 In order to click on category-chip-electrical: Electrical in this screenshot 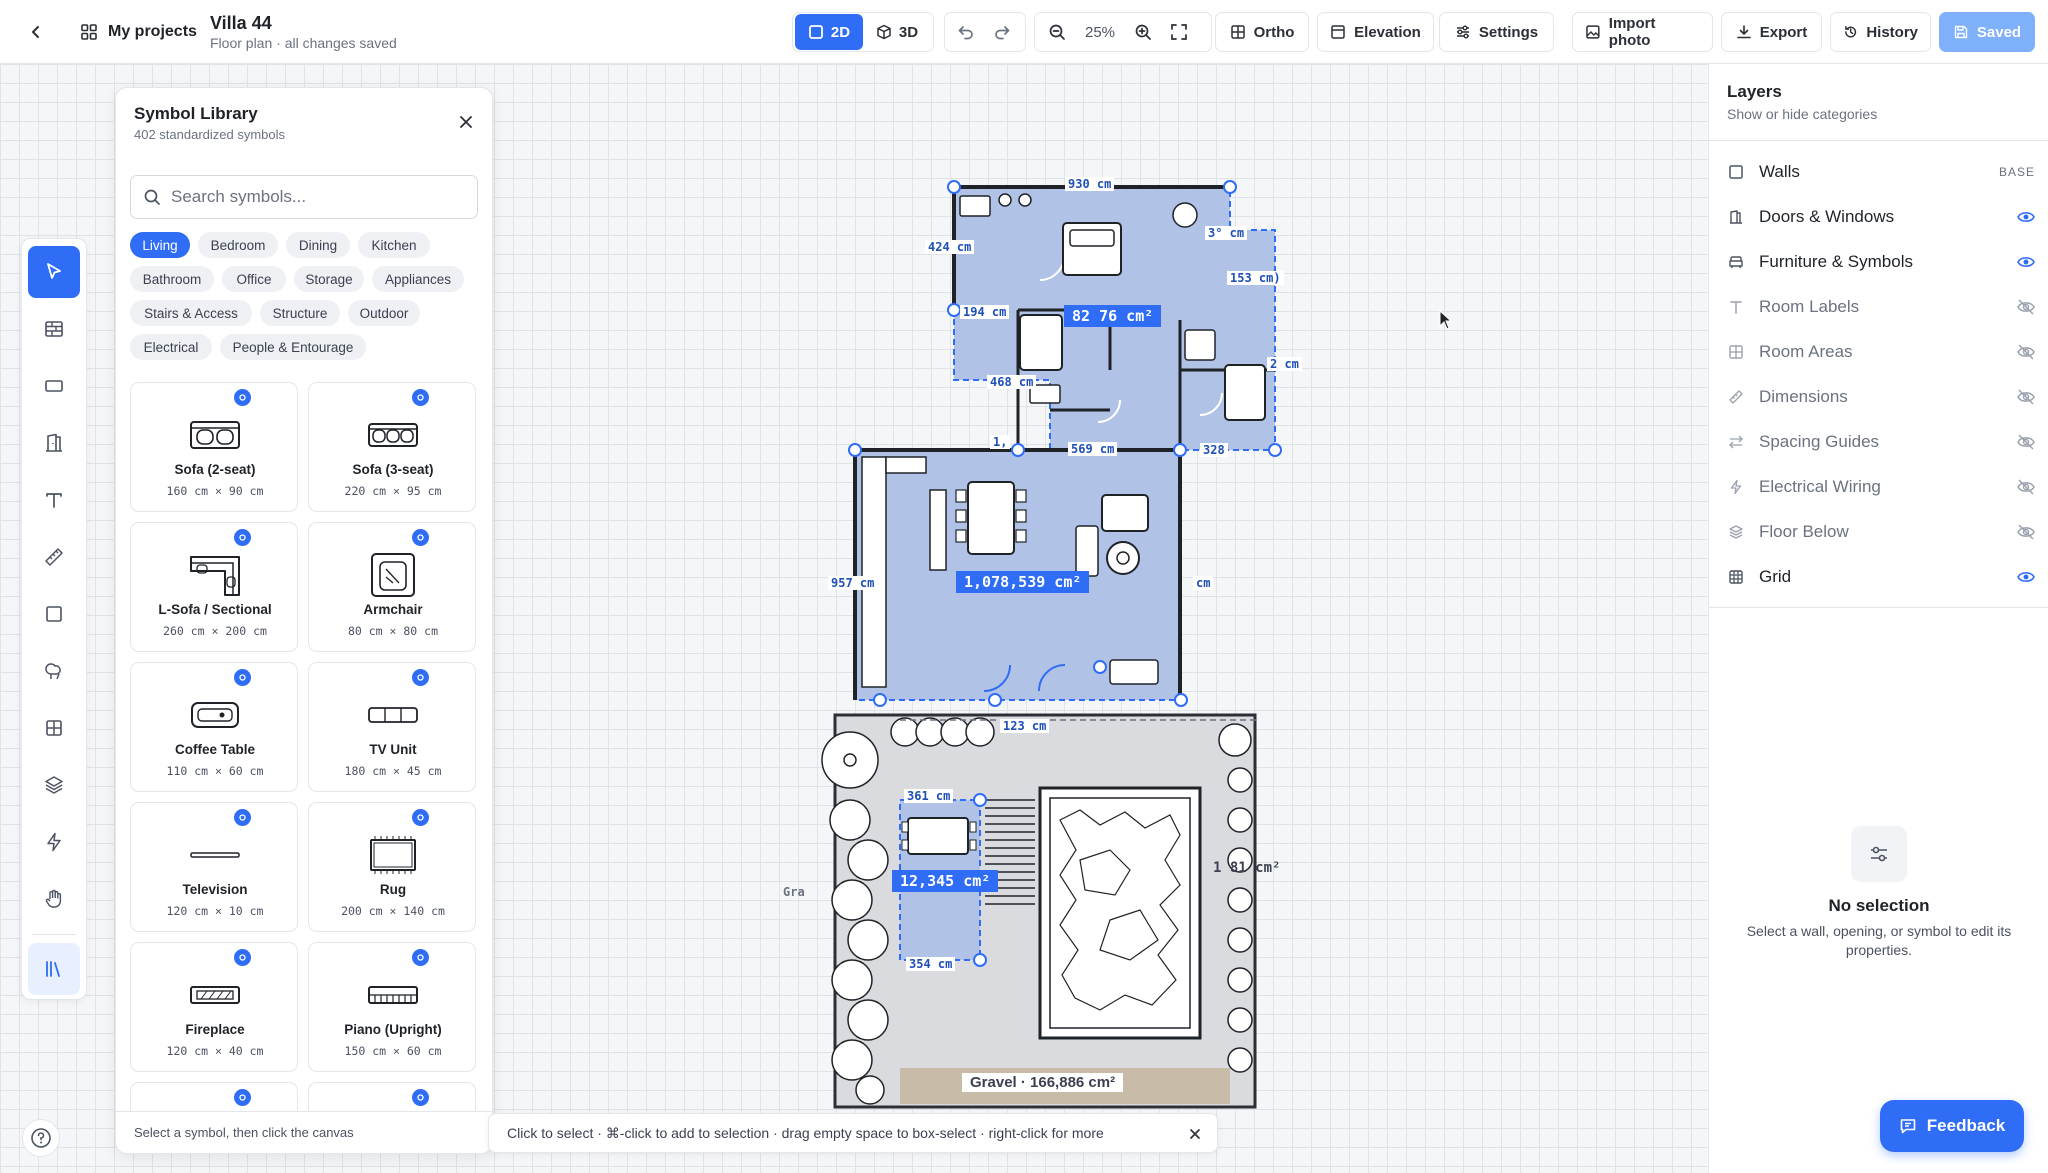, I will do `click(171, 347)`.